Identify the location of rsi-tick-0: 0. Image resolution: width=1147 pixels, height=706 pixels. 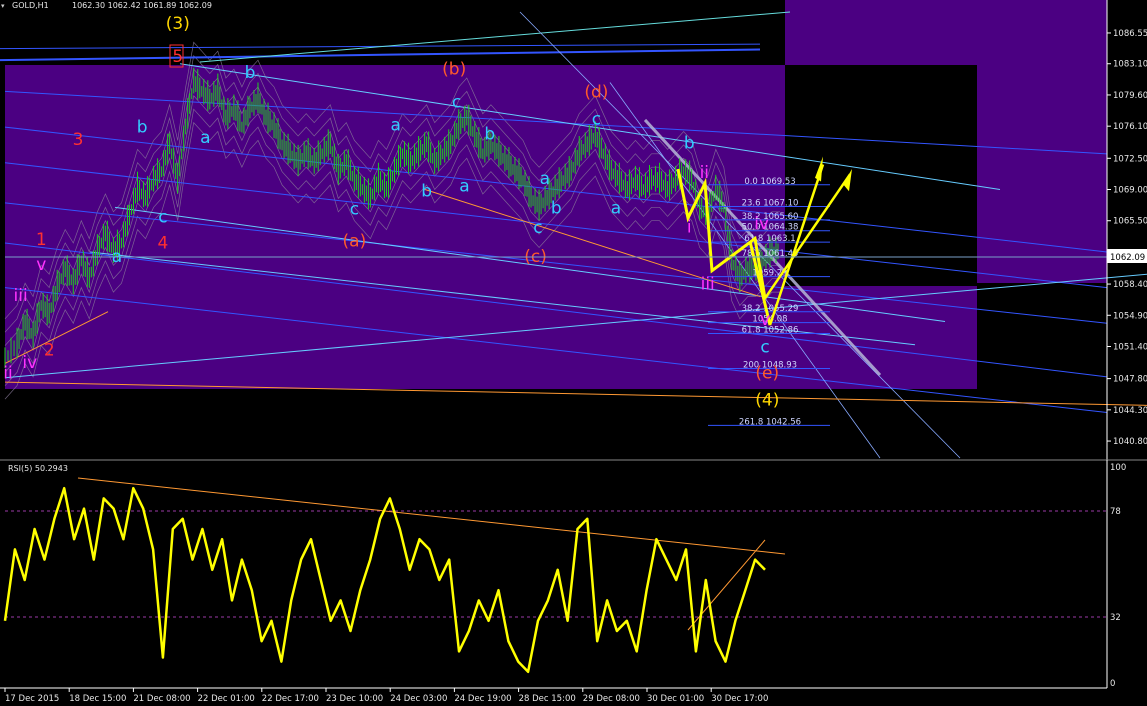
(1112, 684).